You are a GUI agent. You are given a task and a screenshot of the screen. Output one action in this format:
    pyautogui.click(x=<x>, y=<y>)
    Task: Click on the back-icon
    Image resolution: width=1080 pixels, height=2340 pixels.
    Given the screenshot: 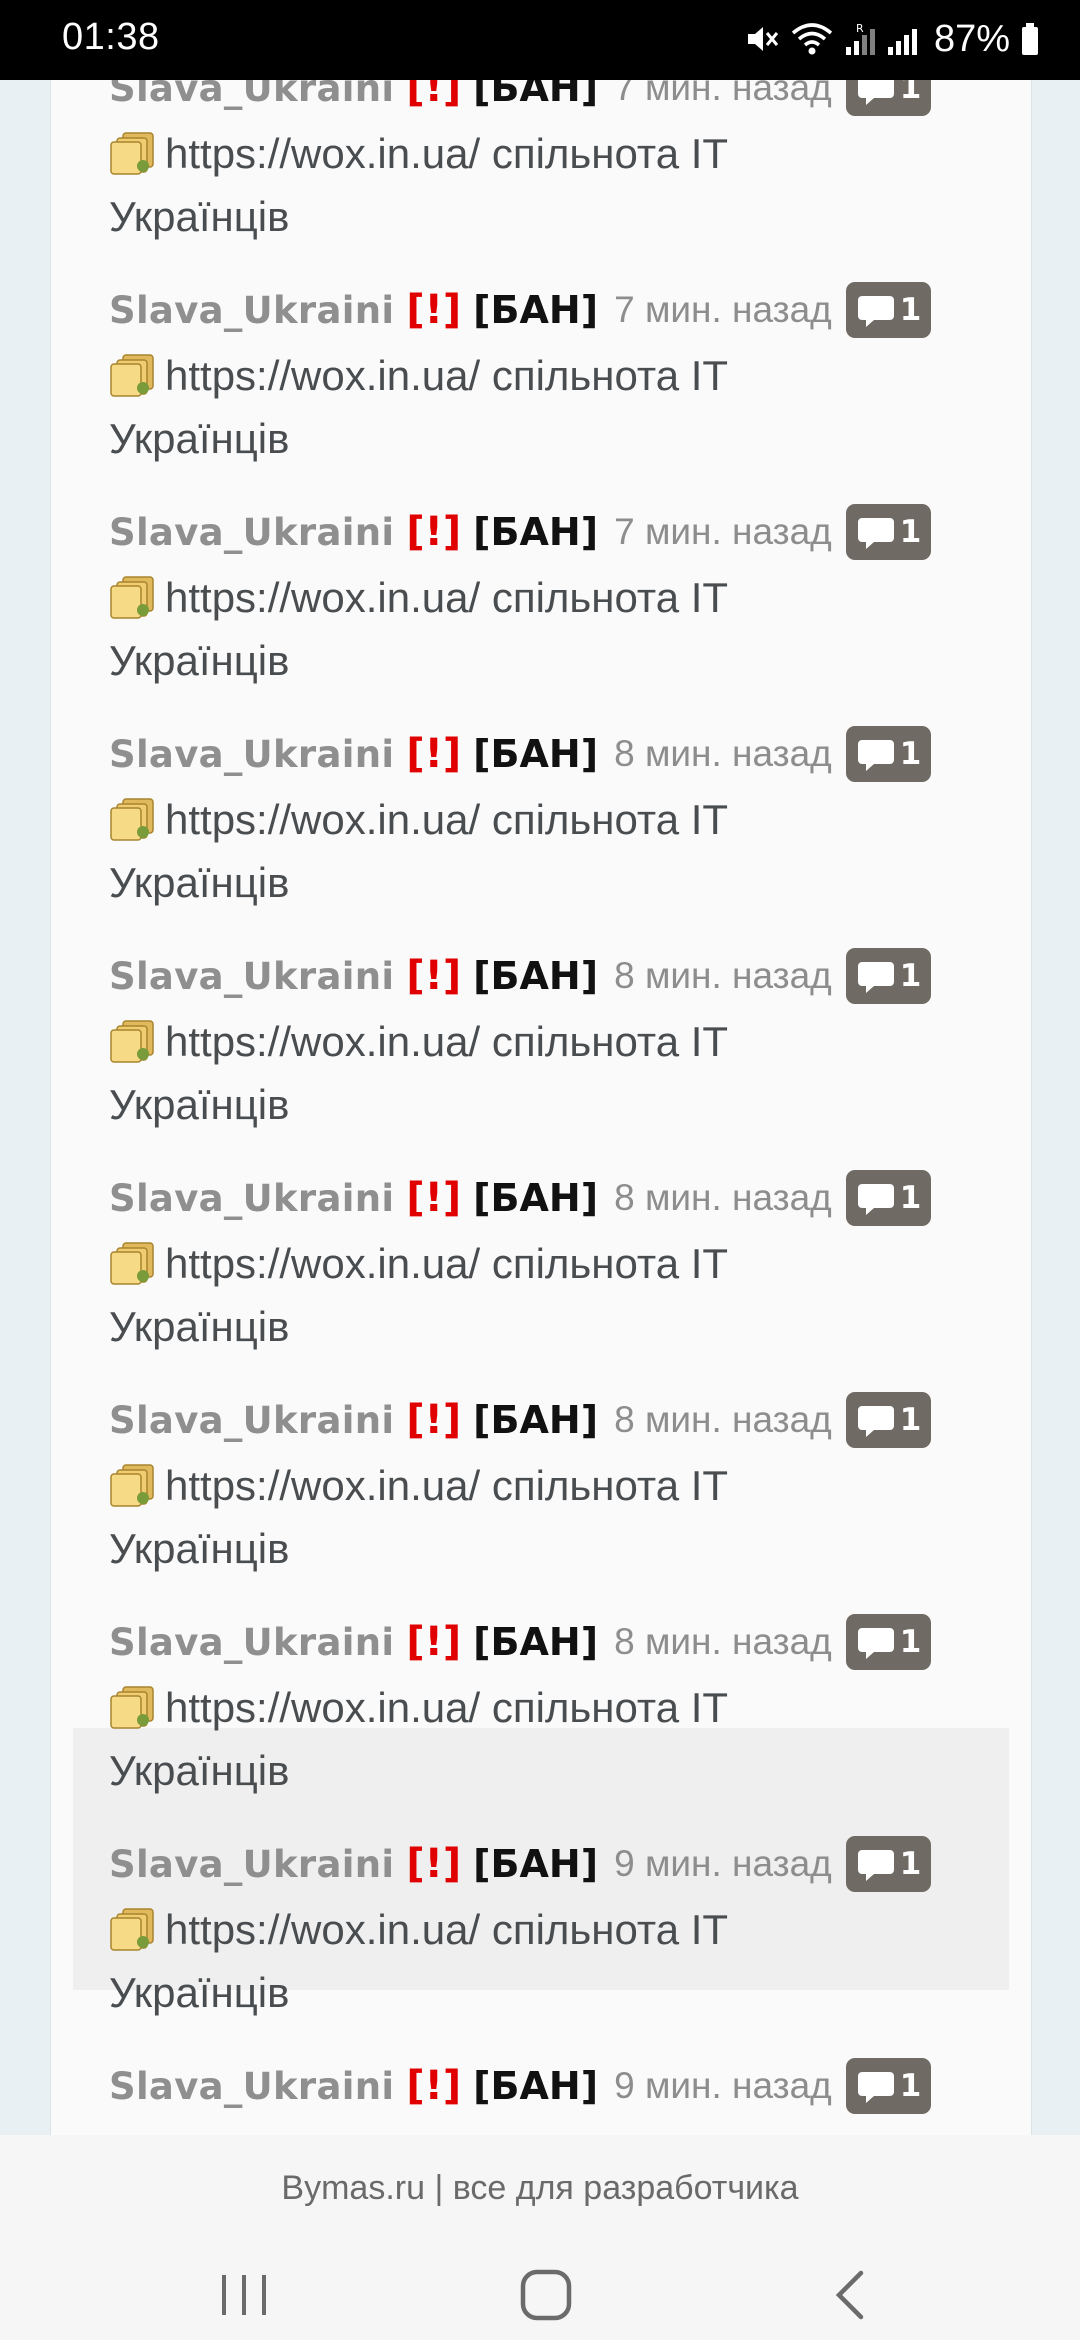 What is the action you would take?
    pyautogui.click(x=849, y=2295)
    